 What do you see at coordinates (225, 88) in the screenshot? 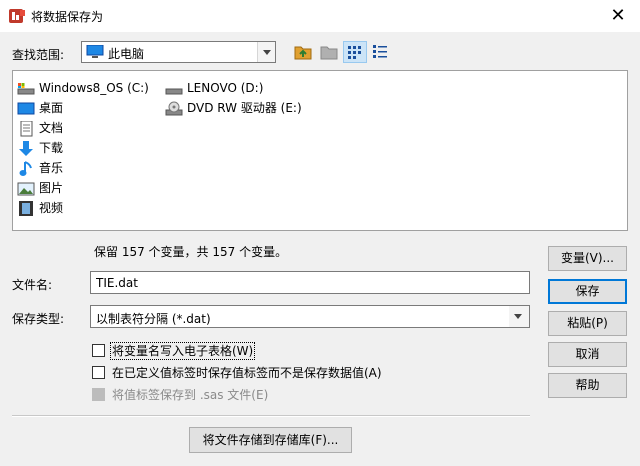
I see `list-item-label: LENOVO (D:)` at bounding box center [225, 88].